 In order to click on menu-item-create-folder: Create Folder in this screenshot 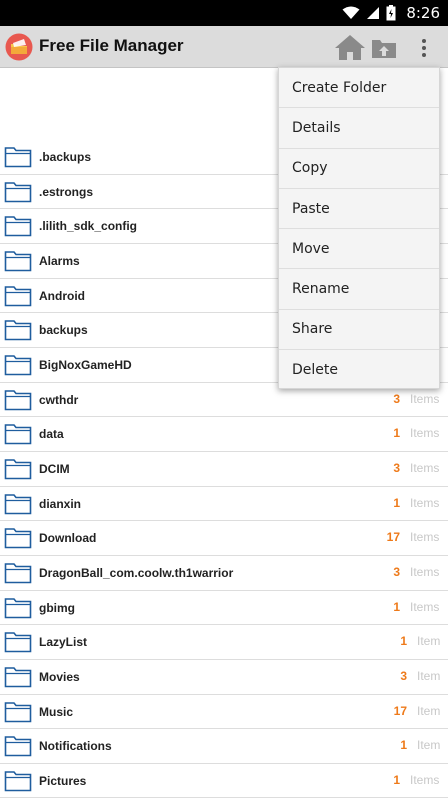, I will do `click(359, 88)`.